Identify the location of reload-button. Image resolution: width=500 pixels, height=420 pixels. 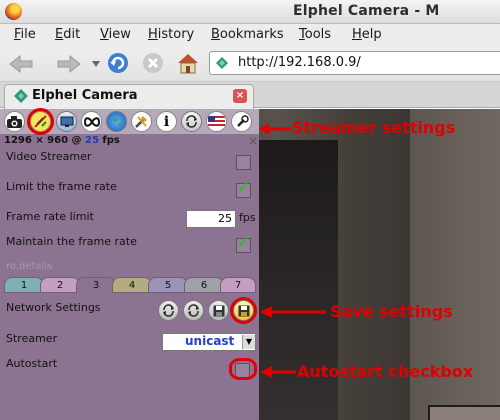
(118, 63).